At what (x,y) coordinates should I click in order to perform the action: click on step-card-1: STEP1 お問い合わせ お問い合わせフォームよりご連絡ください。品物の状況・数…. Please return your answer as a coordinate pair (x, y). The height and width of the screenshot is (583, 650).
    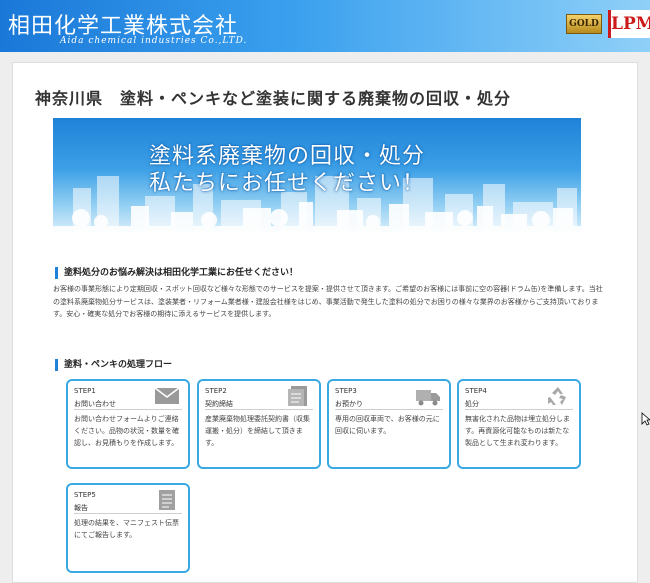
    Looking at the image, I should click on (128, 424).